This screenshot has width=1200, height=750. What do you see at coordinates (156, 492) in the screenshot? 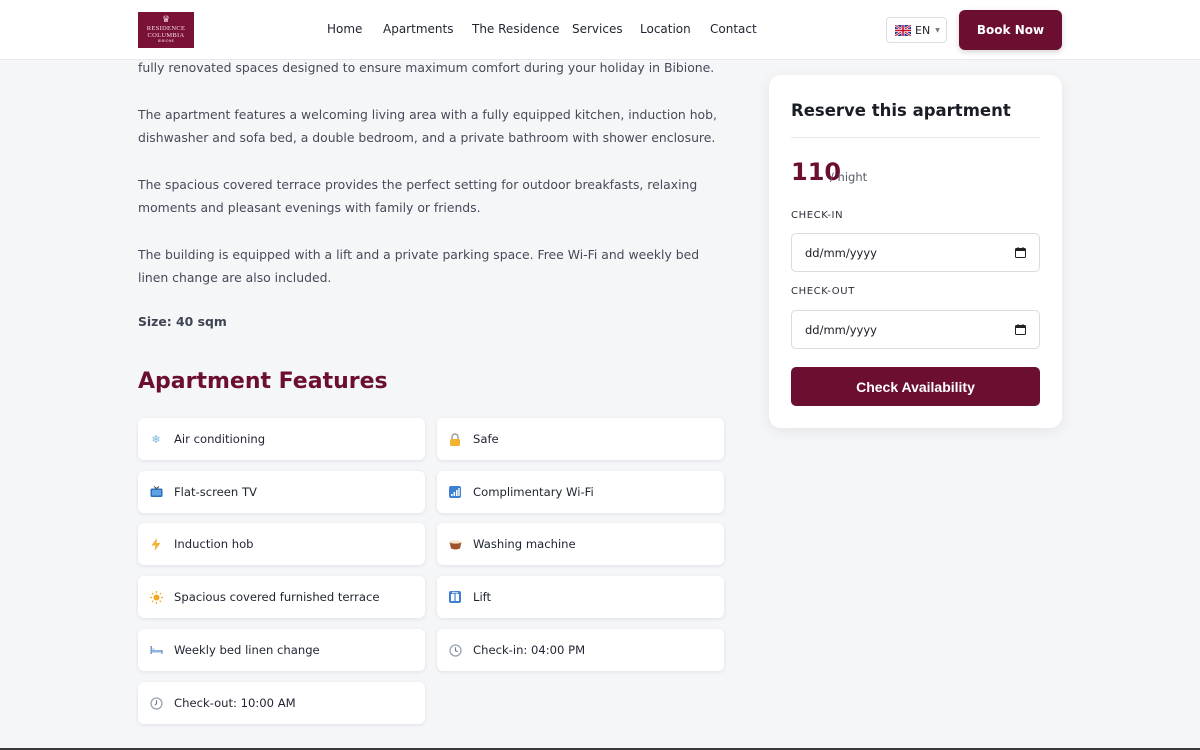
I see `tv-icon` at bounding box center [156, 492].